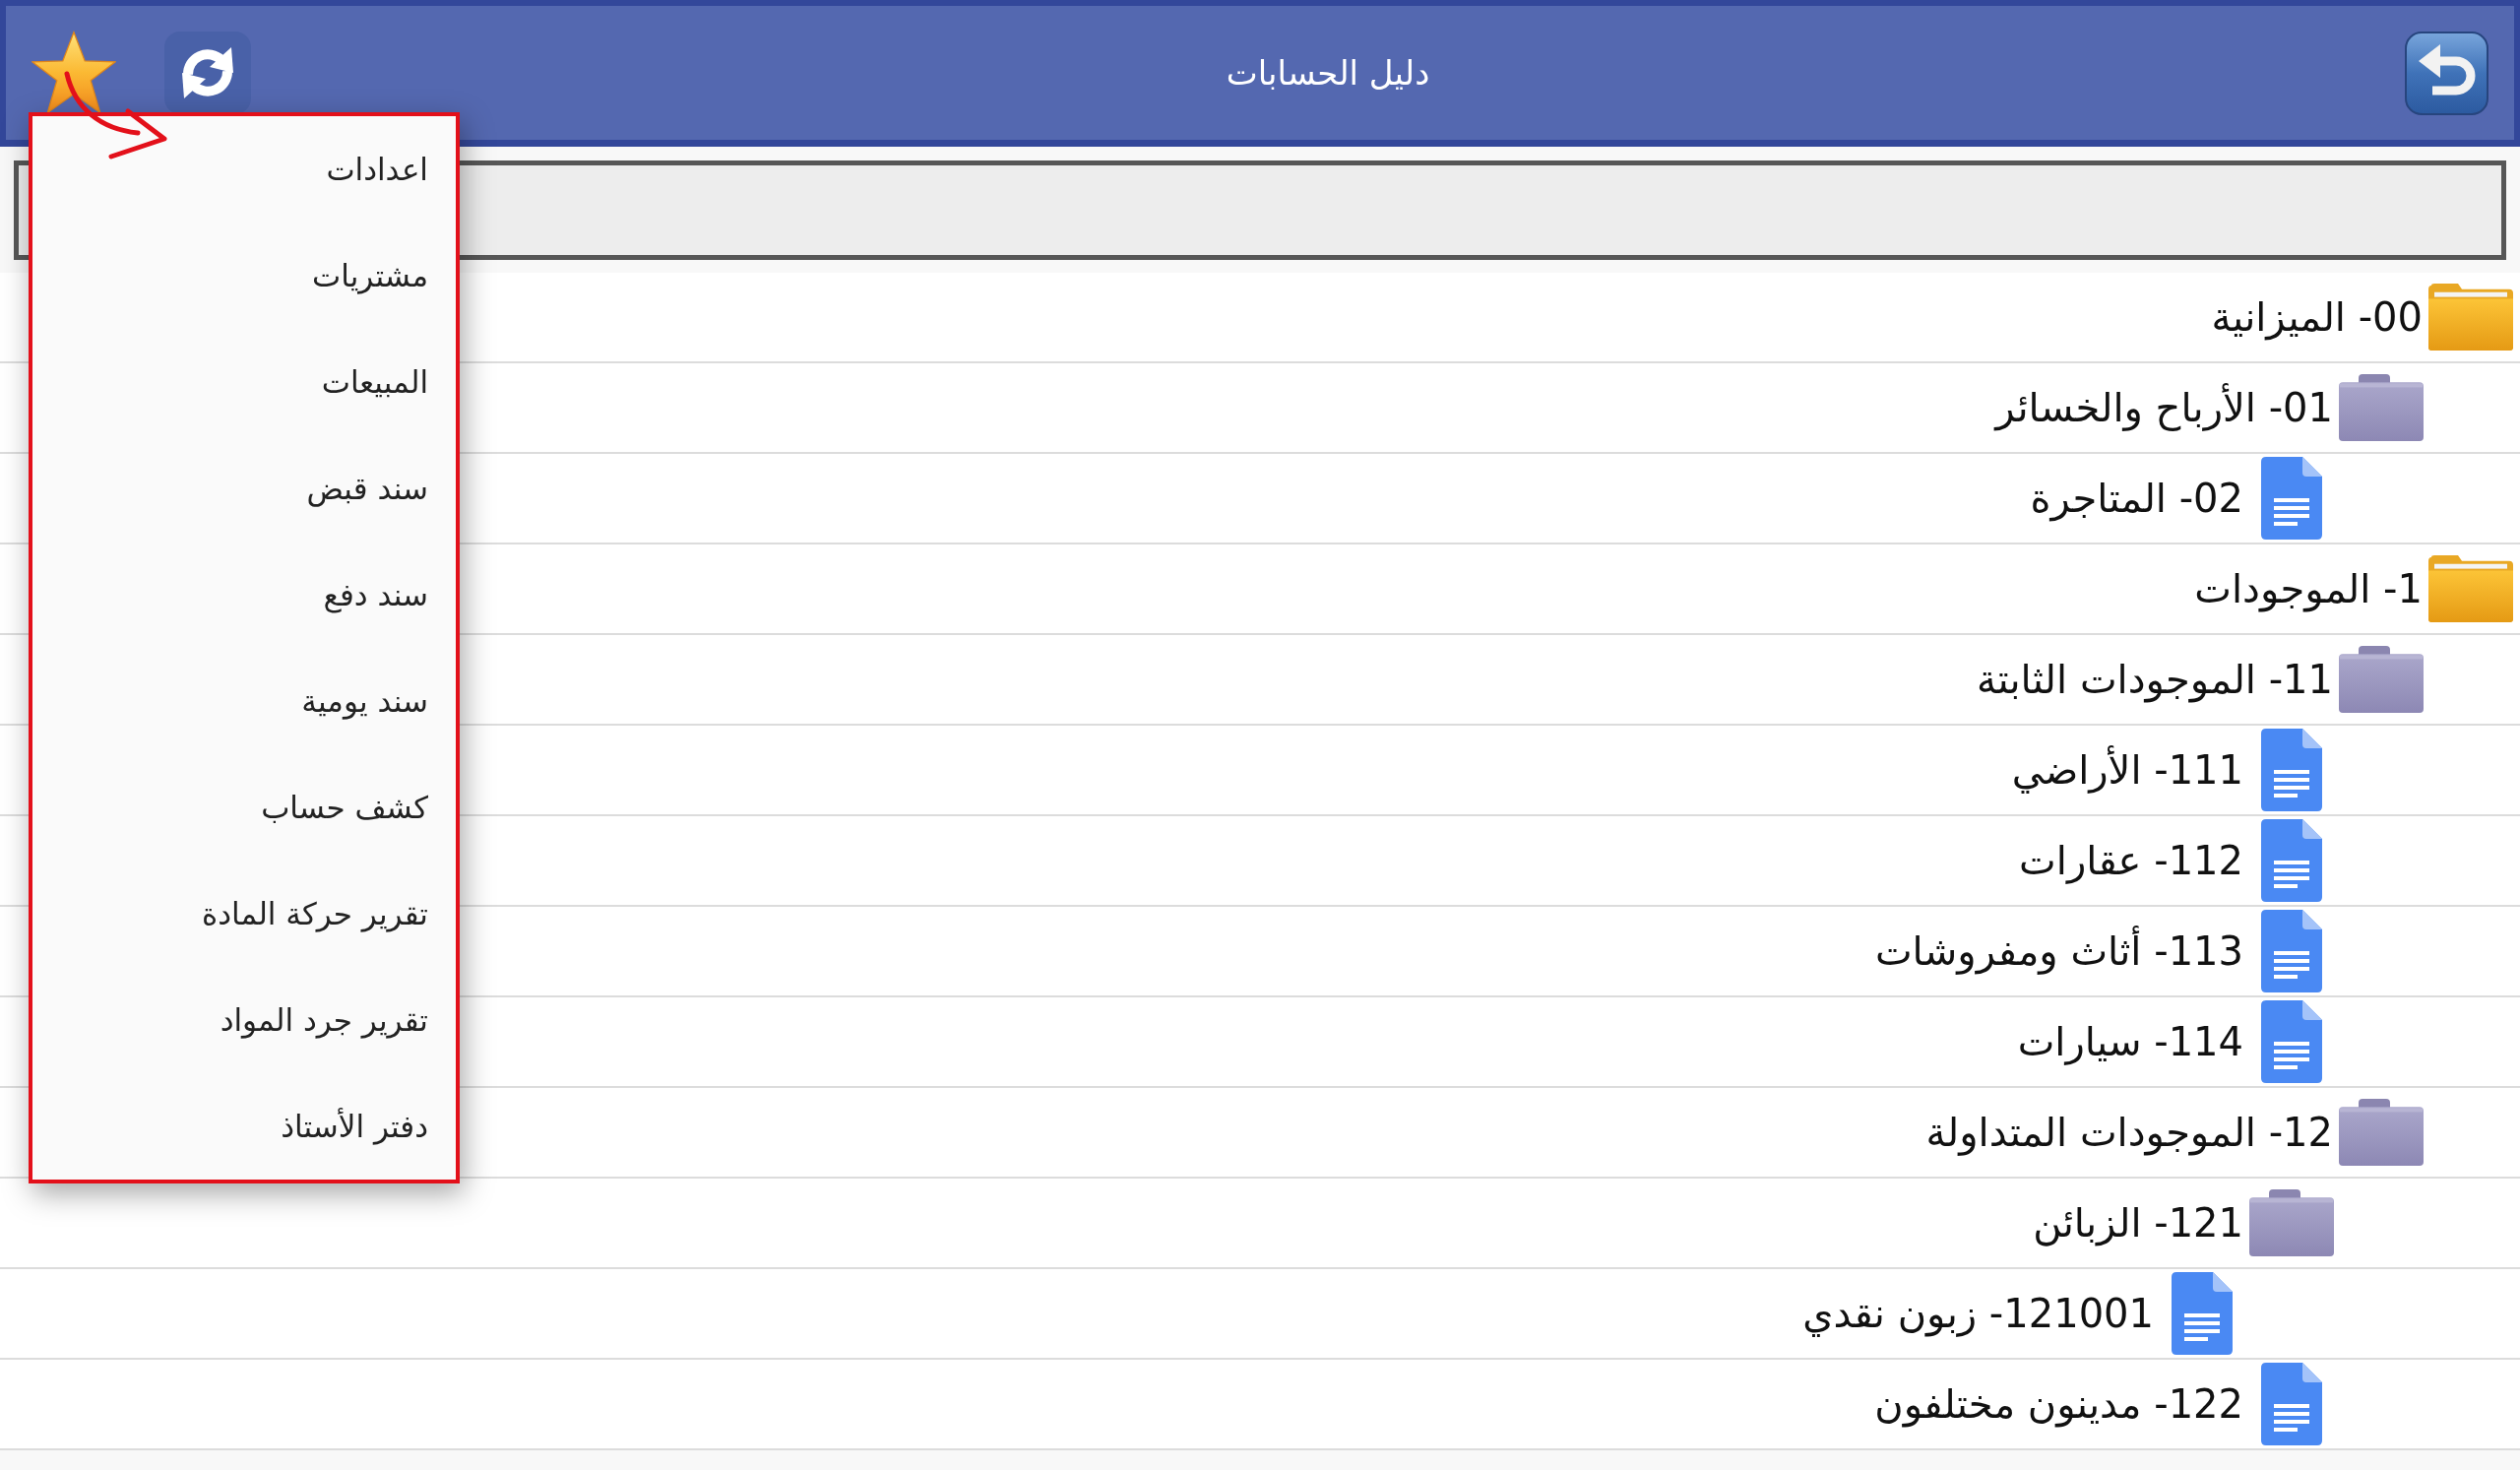 The width and height of the screenshot is (2520, 1470). Describe the element at coordinates (2131, 860) in the screenshot. I see `account-label: 112- عقارات` at that location.